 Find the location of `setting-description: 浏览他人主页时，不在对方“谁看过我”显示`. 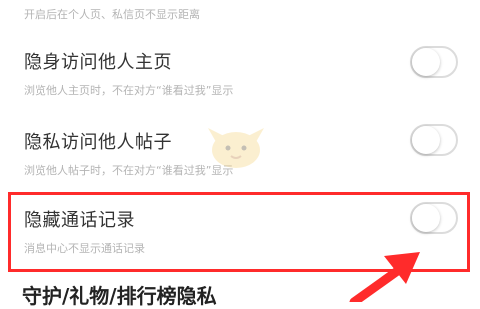

setting-description: 浏览他人主页时，不在对方“谁看过我”显示 is located at coordinates (129, 90).